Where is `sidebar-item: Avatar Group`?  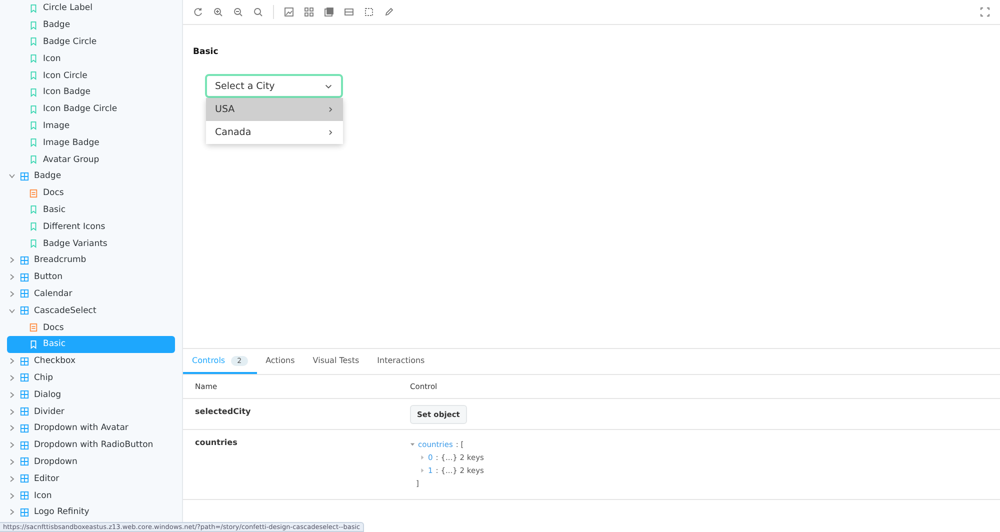
sidebar-item: Avatar Group is located at coordinates (91, 159).